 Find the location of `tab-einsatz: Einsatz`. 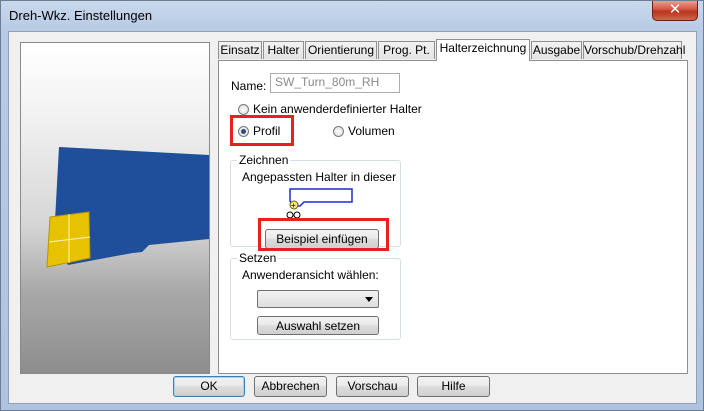

tab-einsatz: Einsatz is located at coordinates (240, 50).